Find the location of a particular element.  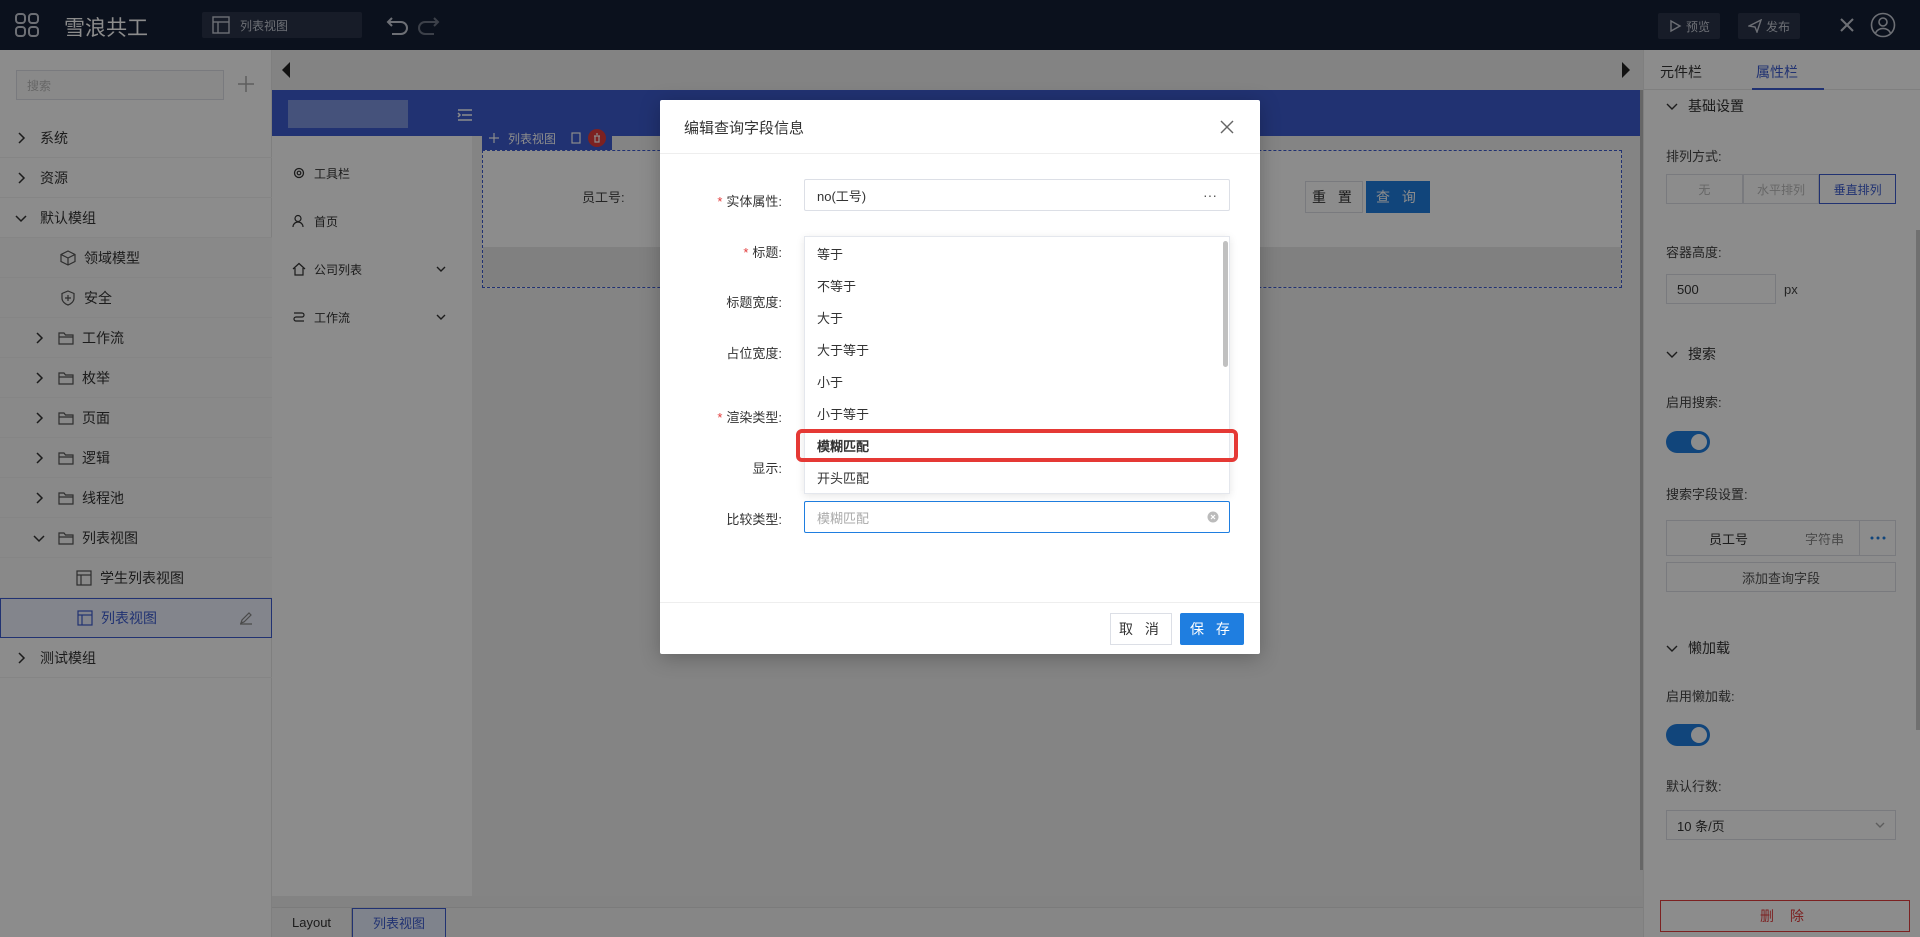

title-label: * 标题: is located at coordinates (762, 252).